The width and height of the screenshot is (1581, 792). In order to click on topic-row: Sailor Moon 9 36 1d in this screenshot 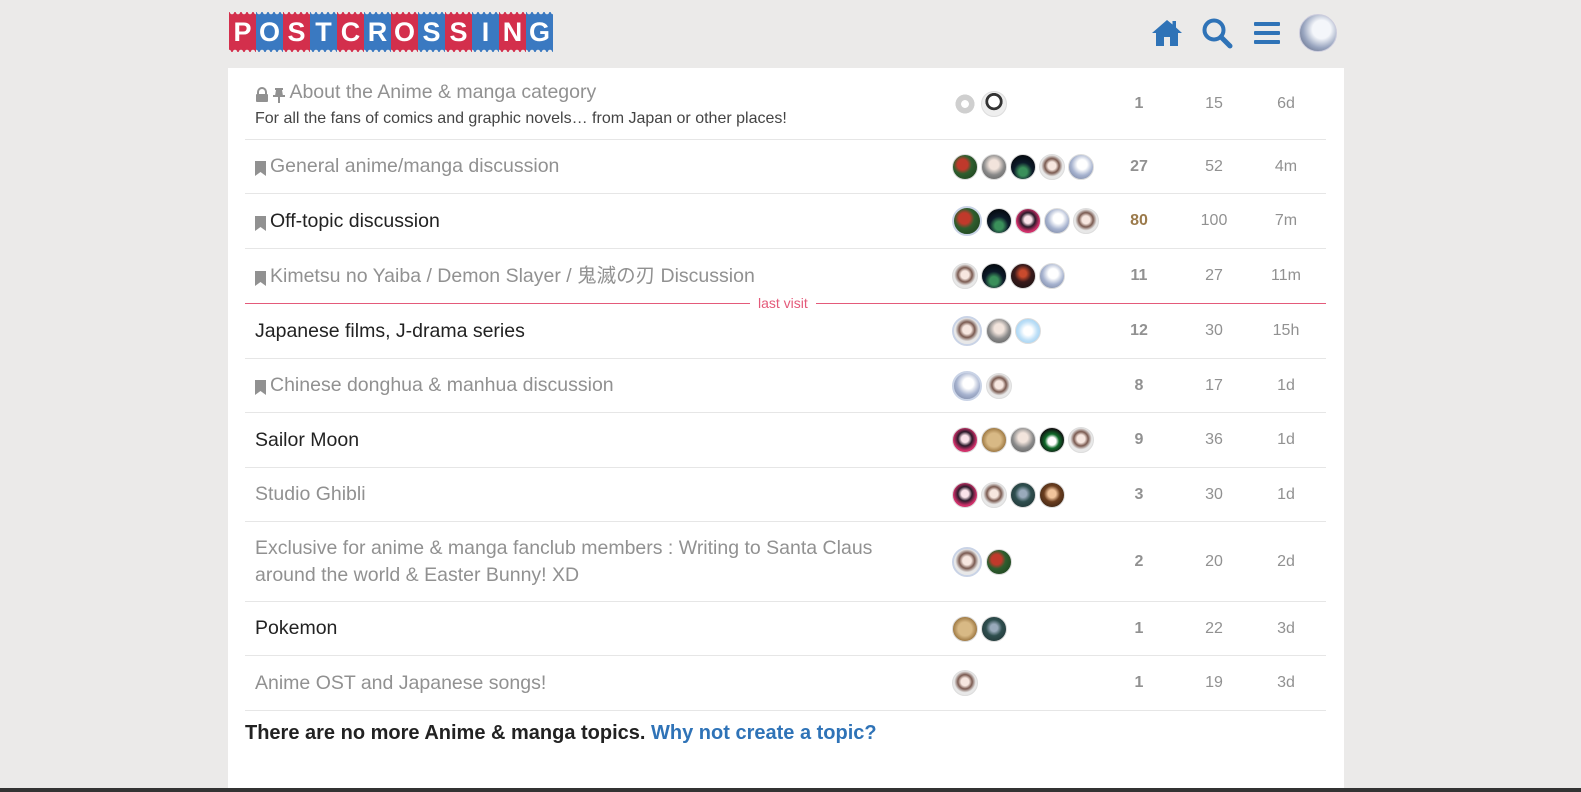, I will do `click(785, 440)`.